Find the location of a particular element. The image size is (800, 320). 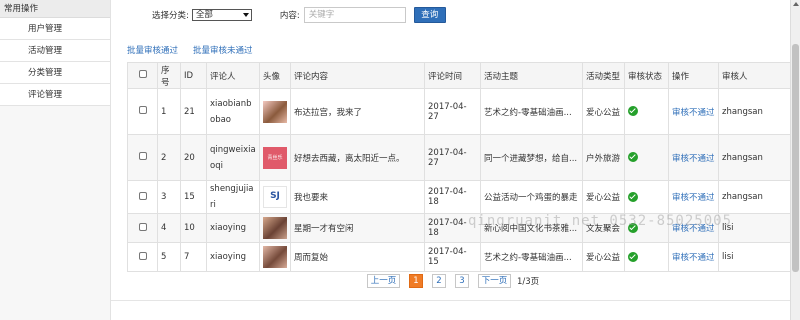

sidebar-item-activities: 活动管理 is located at coordinates (55, 51).